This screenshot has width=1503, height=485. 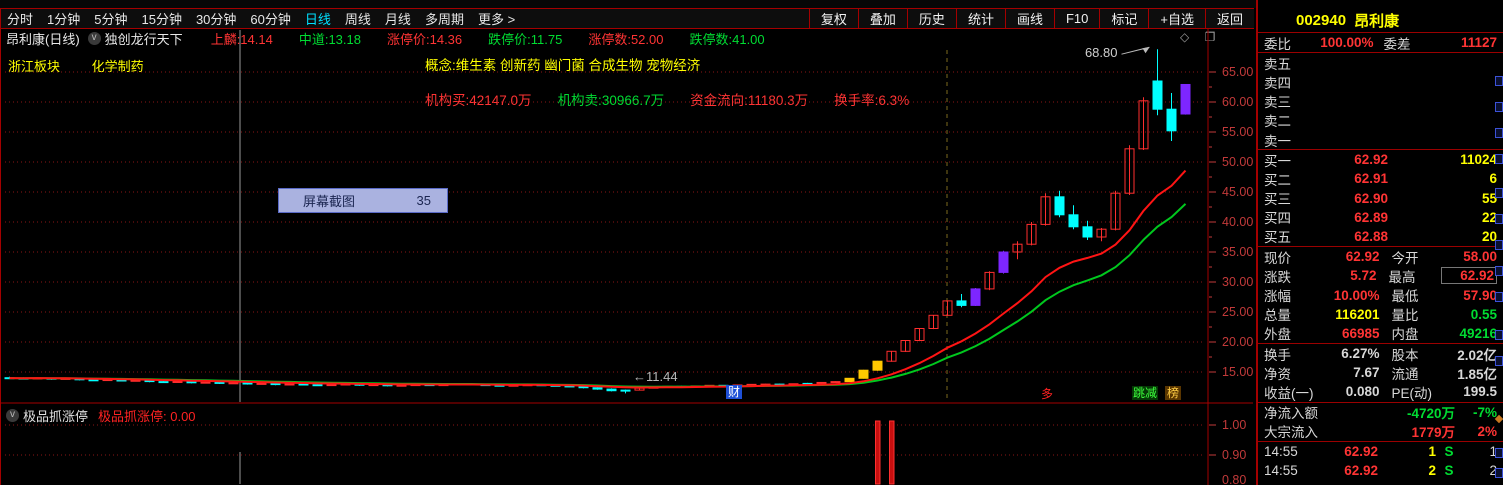 I want to click on bid-volume: 20, so click(x=1489, y=236).